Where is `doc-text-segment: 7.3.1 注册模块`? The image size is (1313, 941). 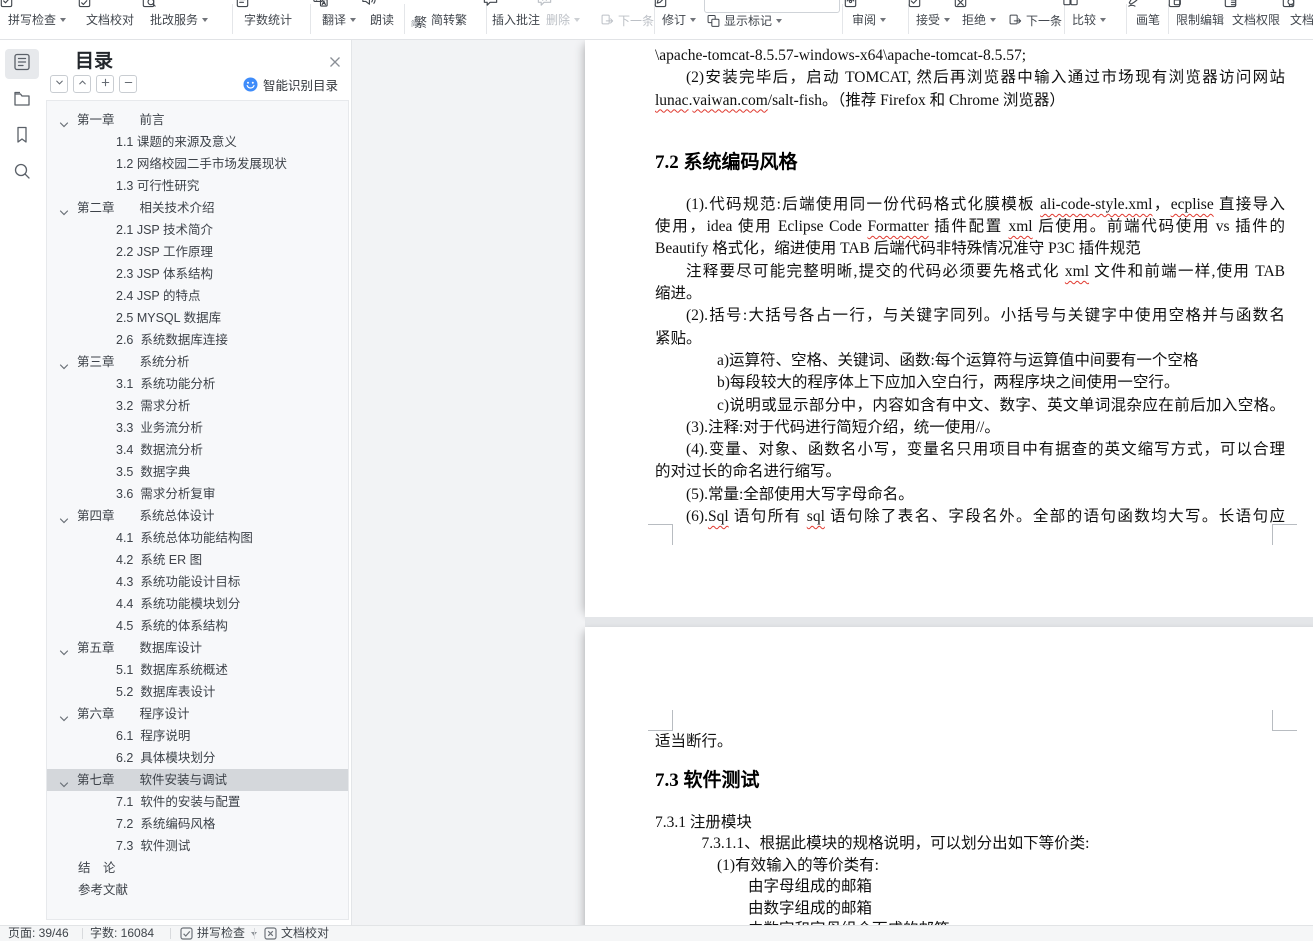 doc-text-segment: 7.3.1 注册模块 is located at coordinates (703, 822).